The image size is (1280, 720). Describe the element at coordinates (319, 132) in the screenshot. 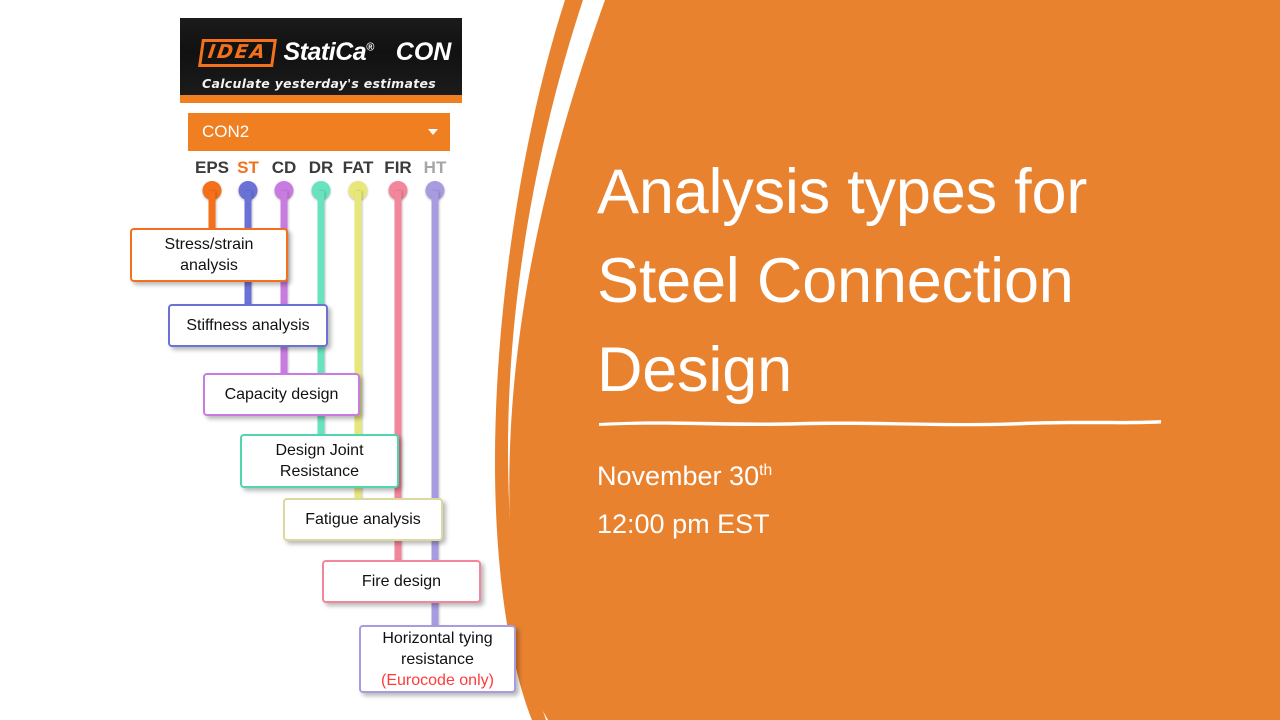

I see `project-select: CON2` at that location.